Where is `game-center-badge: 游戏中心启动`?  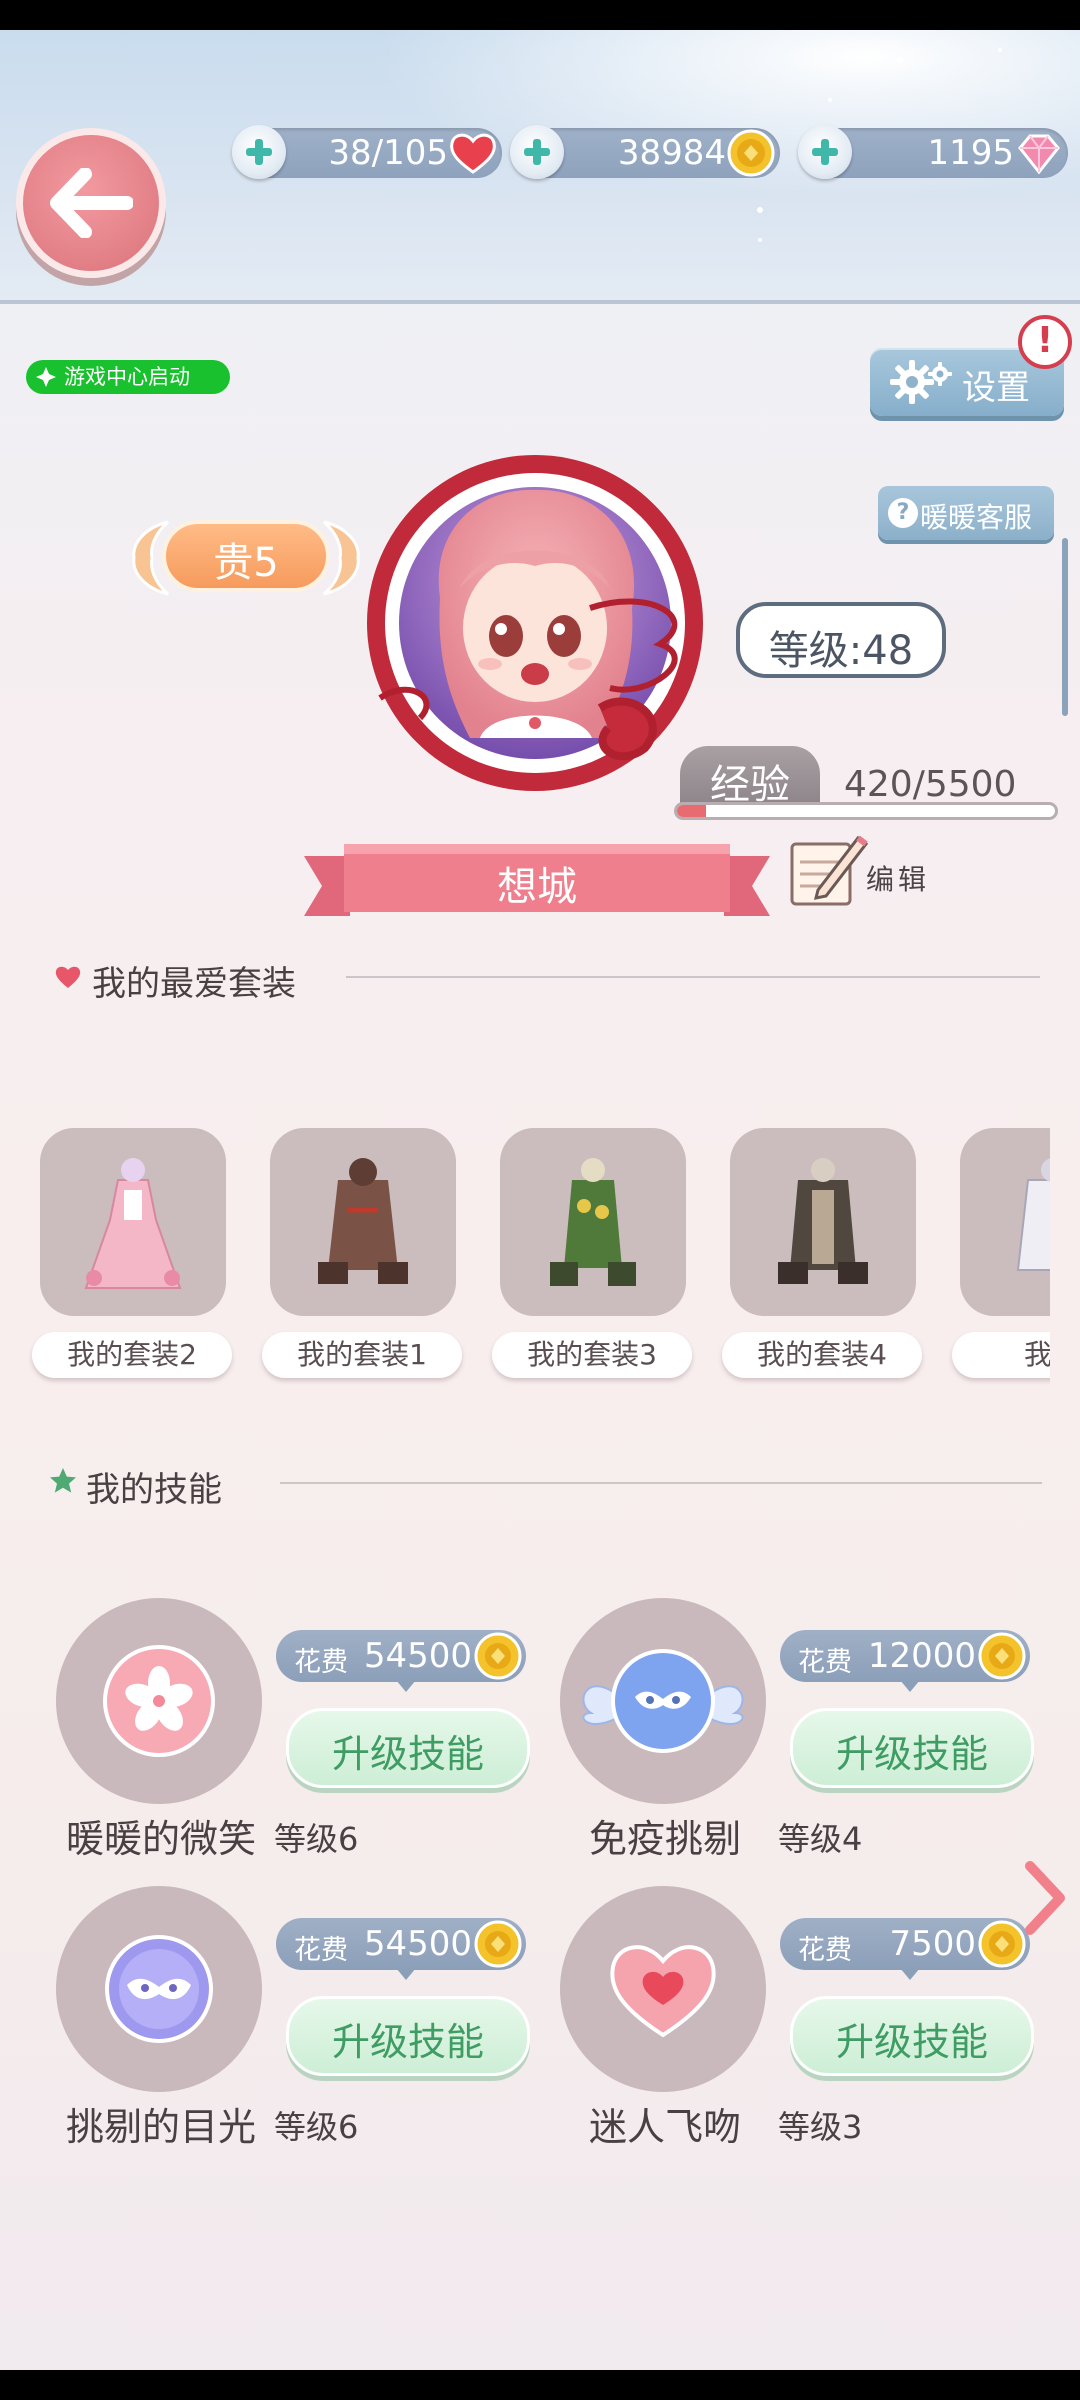
game-center-badge: 游戏中心启动 is located at coordinates (128, 377).